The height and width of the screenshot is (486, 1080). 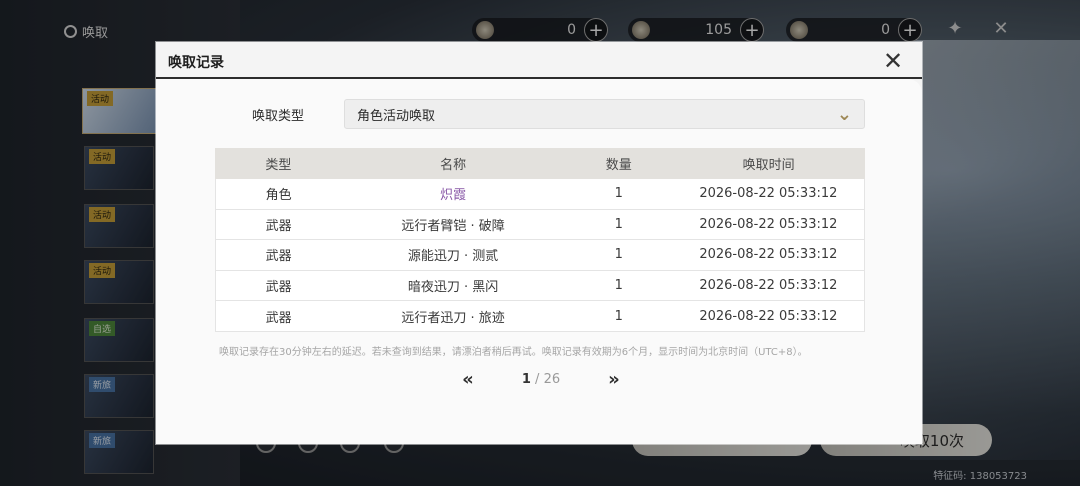 I want to click on cell-type: 角色, so click(x=278, y=194).